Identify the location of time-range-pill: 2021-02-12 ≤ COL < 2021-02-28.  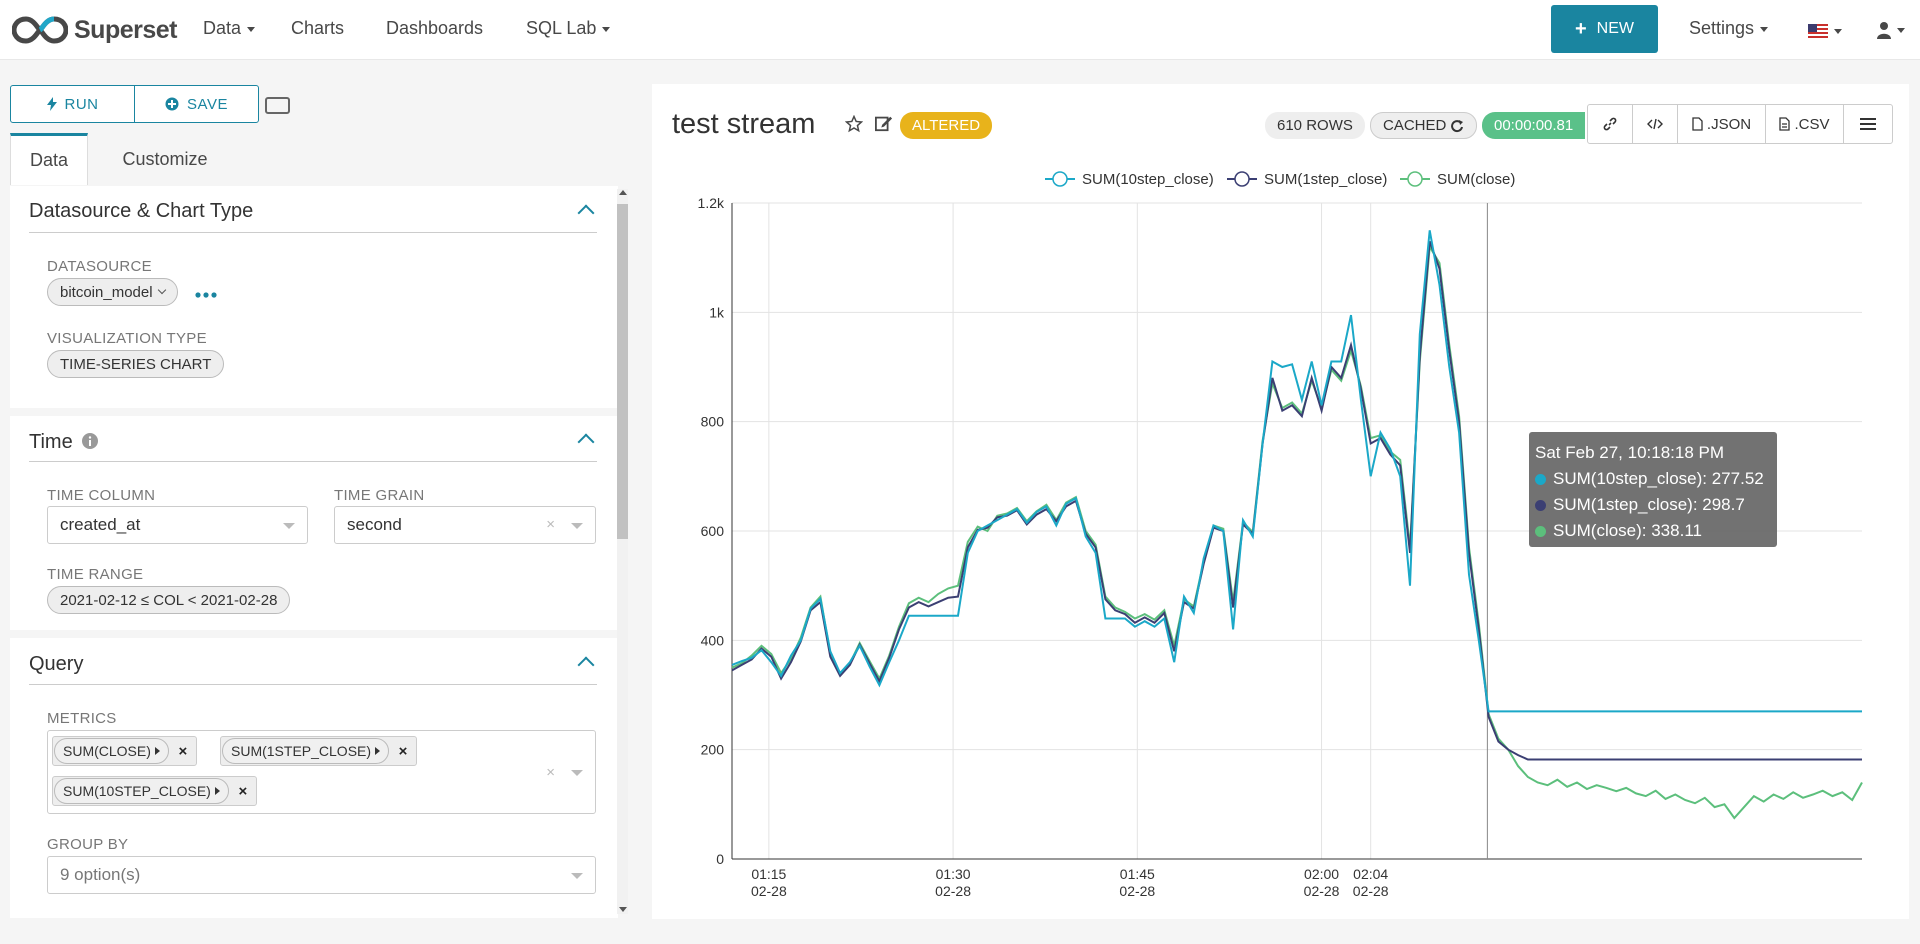
(169, 600).